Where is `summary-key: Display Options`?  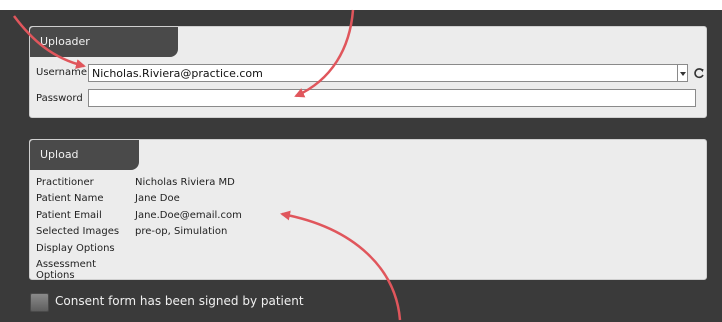
summary-key: Display Options is located at coordinates (75, 248).